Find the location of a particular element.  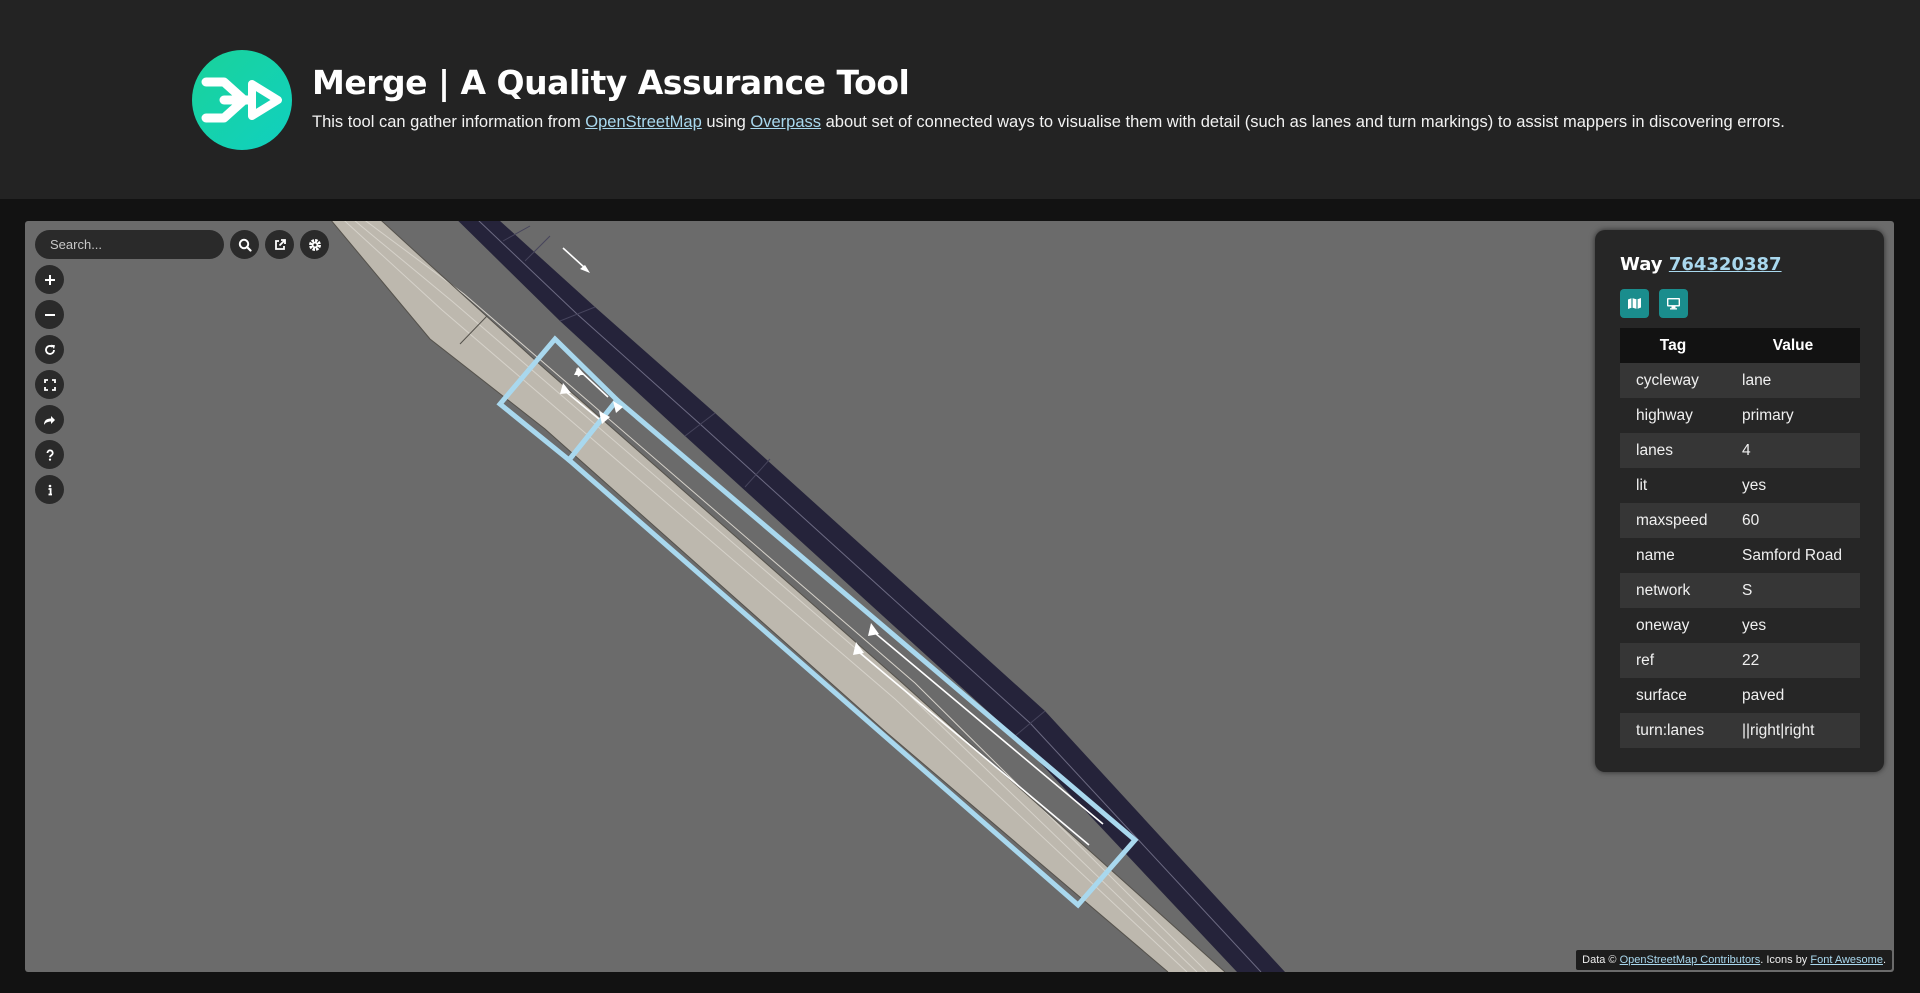

tag-key: ref is located at coordinates (1673, 660).